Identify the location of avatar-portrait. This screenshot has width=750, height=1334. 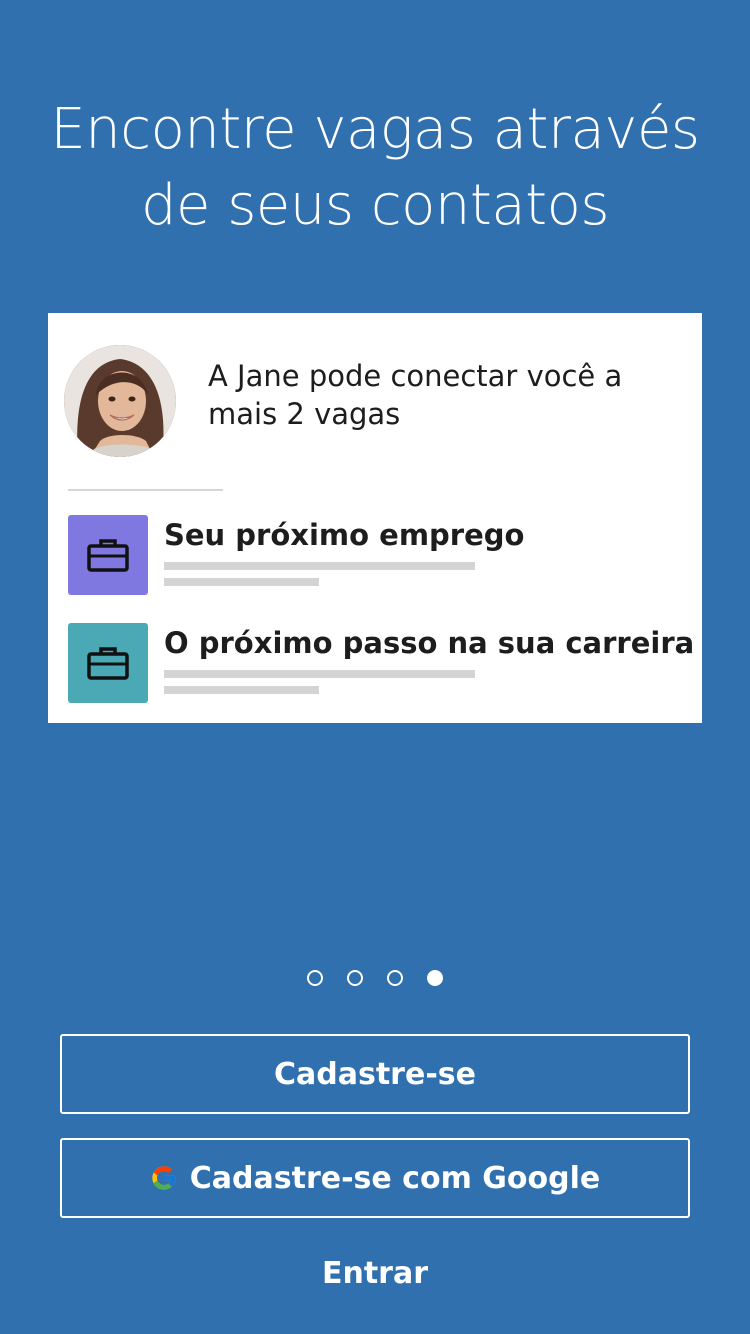
(120, 401).